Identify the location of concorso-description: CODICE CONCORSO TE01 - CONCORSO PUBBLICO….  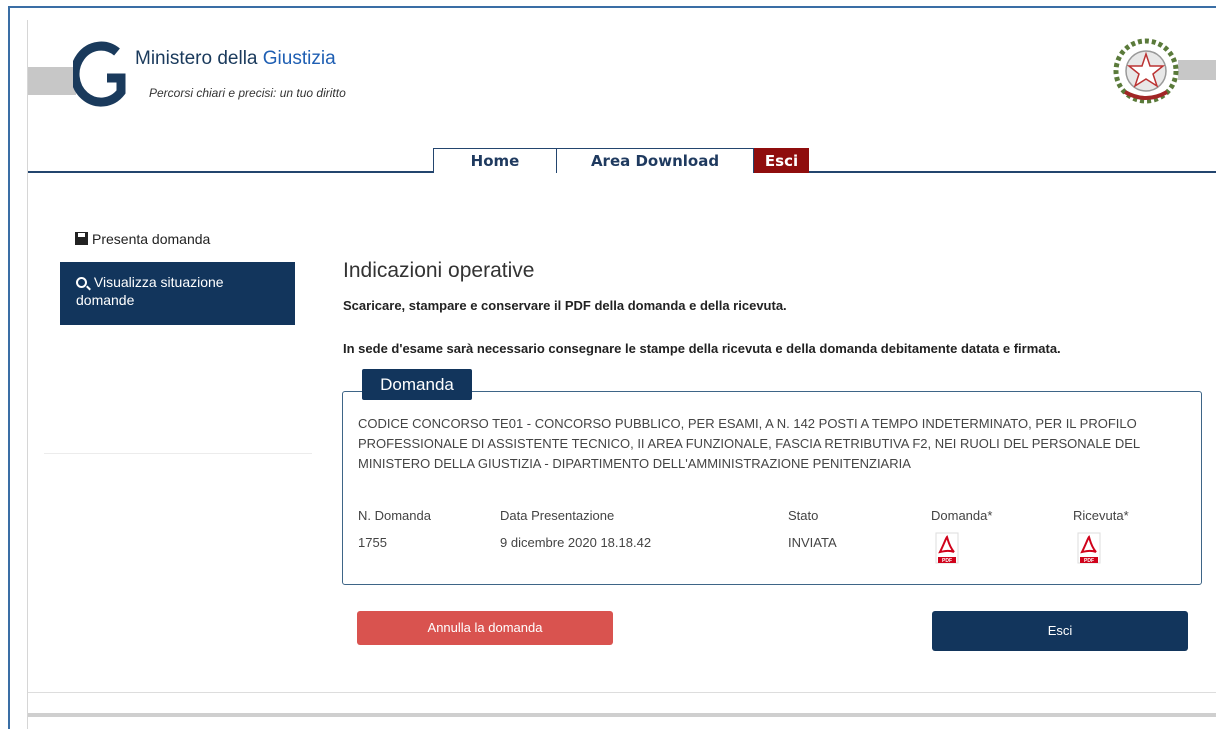
(749, 443).